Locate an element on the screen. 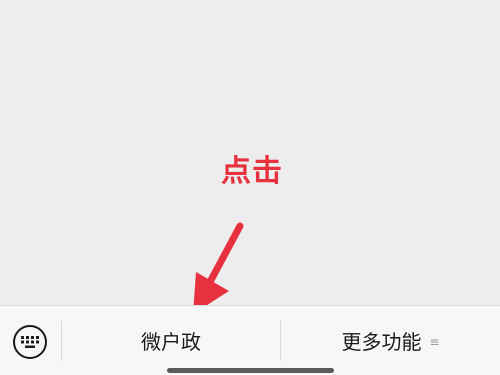 The height and width of the screenshot is (375, 500). menu-item-more-functions: 更多功能 ≡ is located at coordinates (390, 342).